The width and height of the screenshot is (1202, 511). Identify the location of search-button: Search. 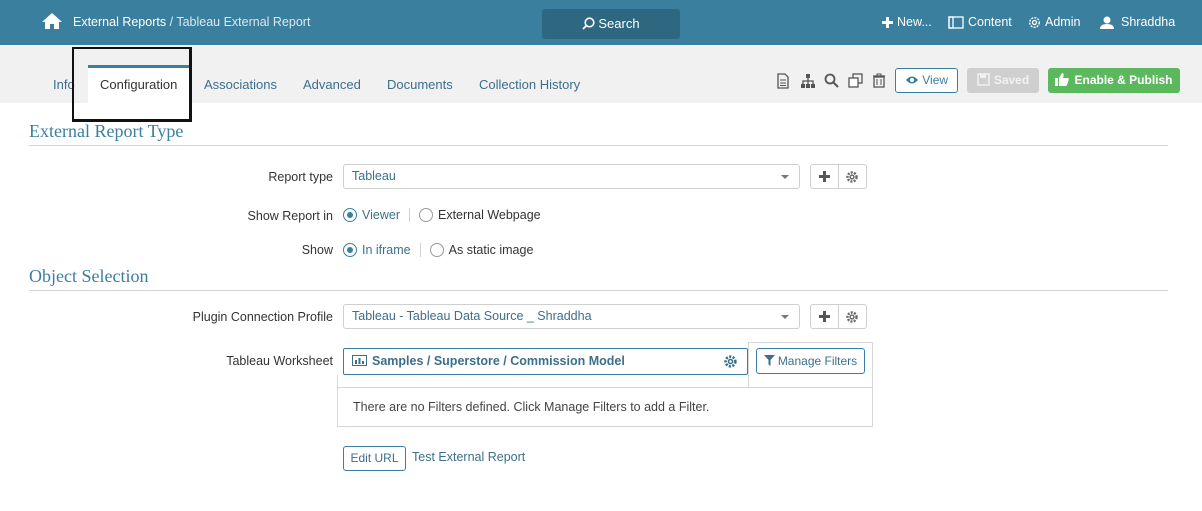
(611, 24).